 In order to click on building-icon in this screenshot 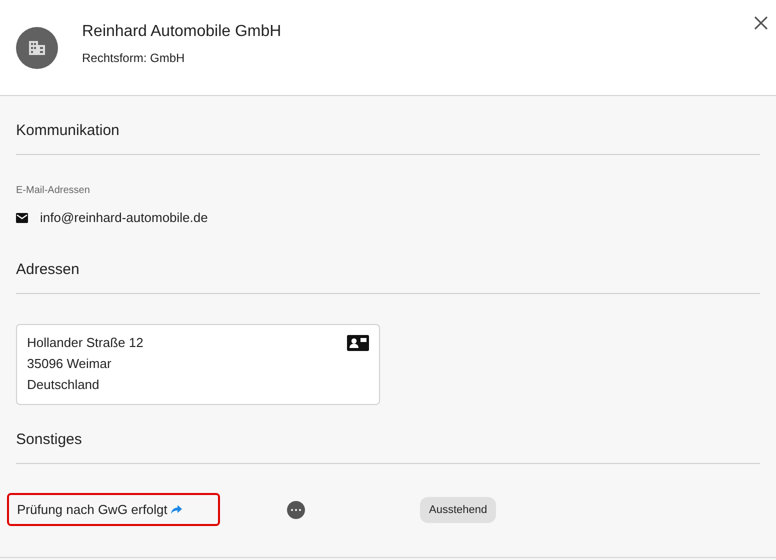, I will do `click(37, 48)`.